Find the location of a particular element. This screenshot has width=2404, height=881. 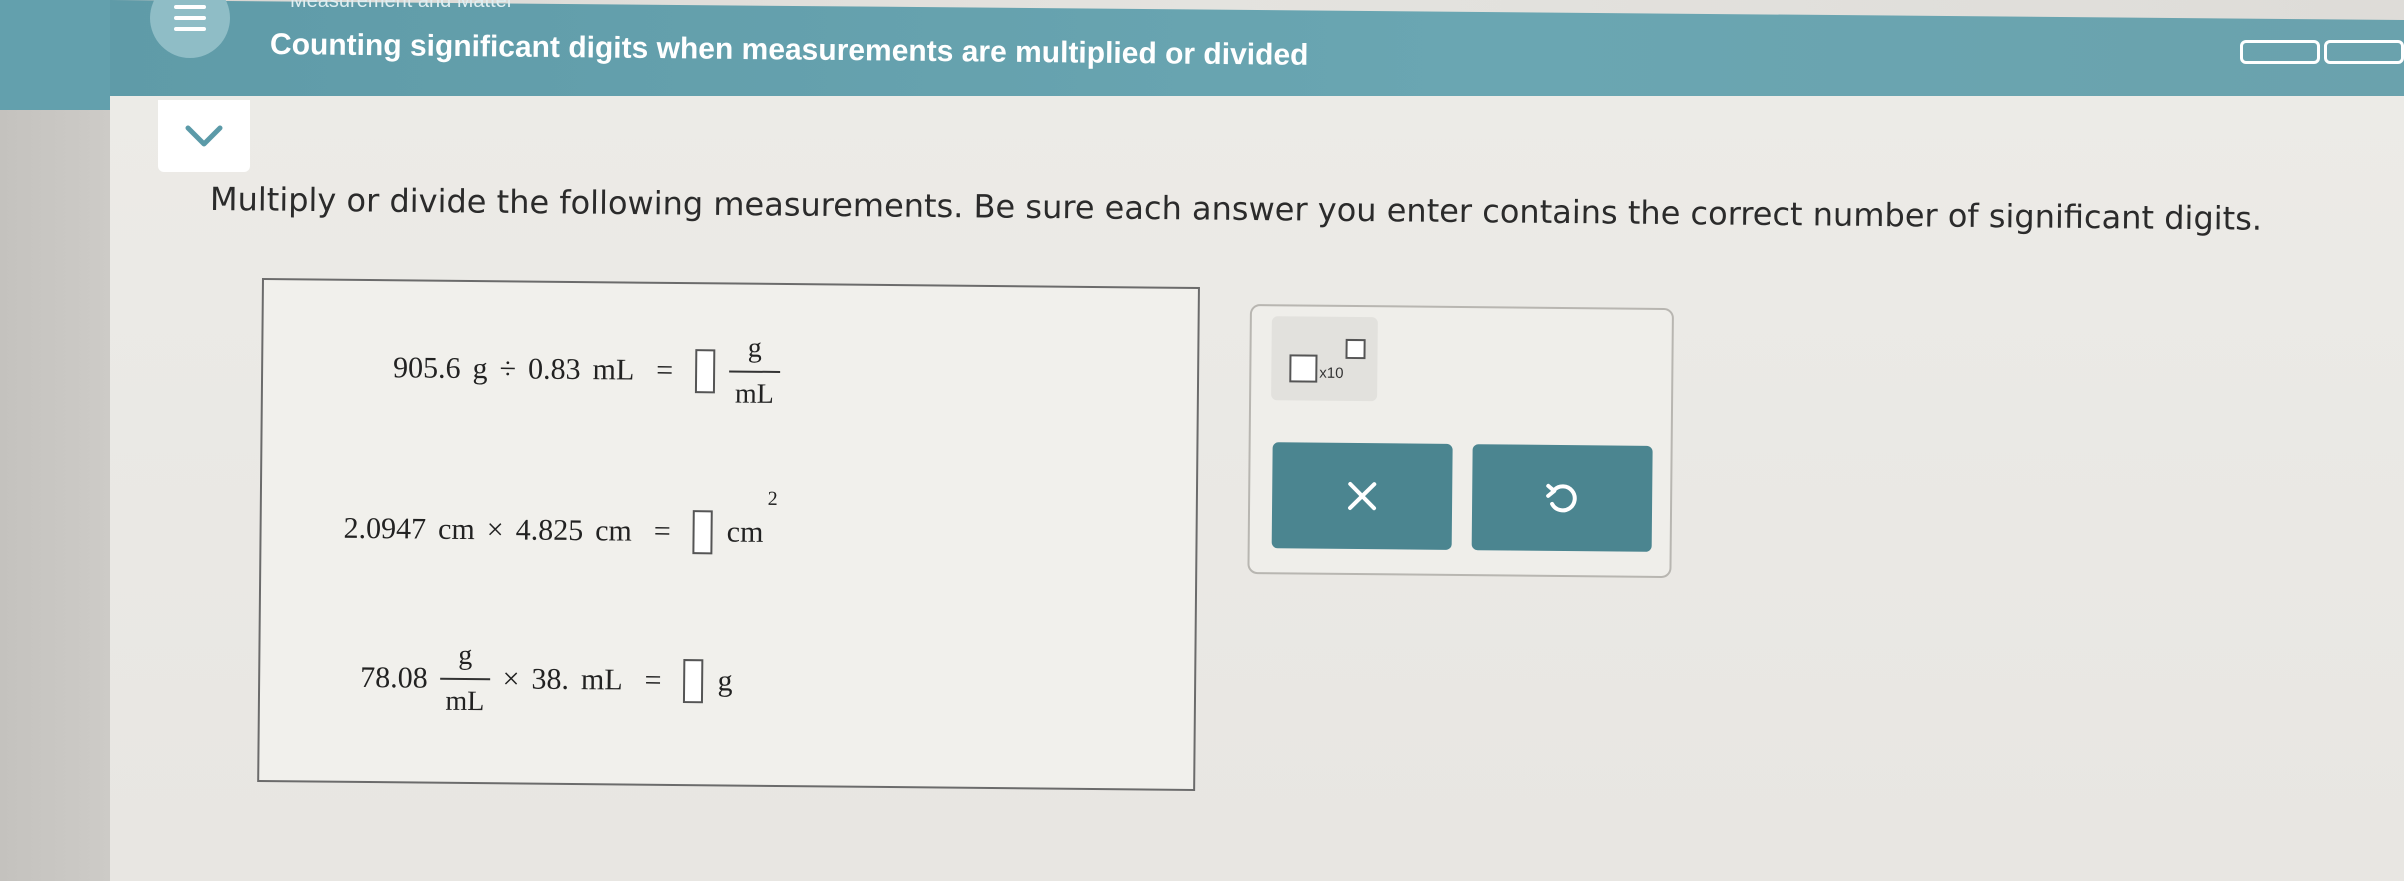

left-value: 905.6 is located at coordinates (426, 368).